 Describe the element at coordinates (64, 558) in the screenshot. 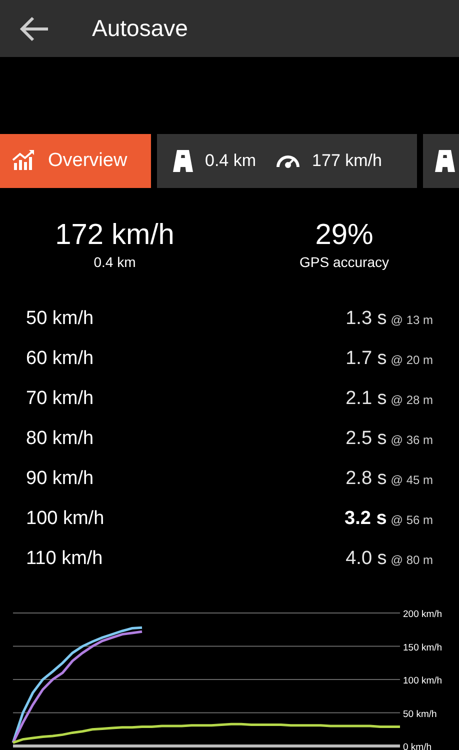

I see `speed-target: 110 km/h` at that location.